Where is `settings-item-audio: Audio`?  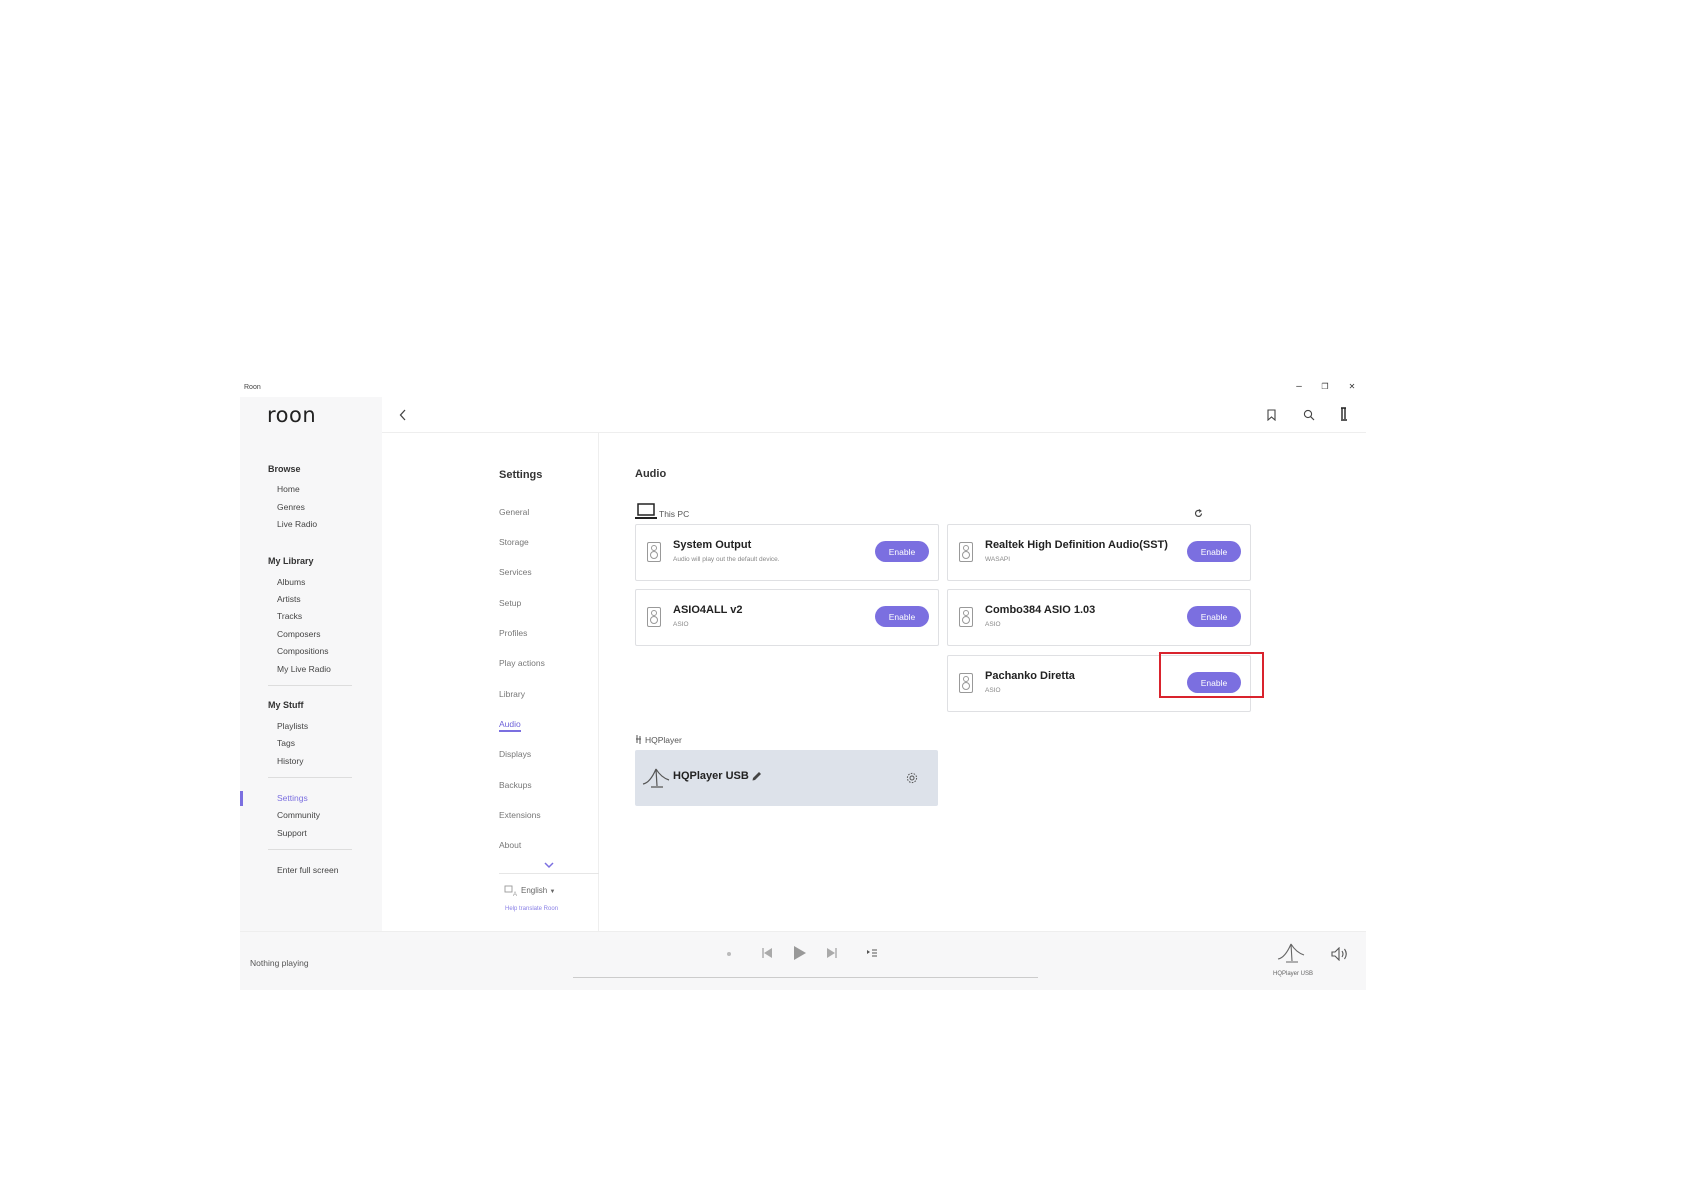
settings-item-audio: Audio is located at coordinates (510, 725).